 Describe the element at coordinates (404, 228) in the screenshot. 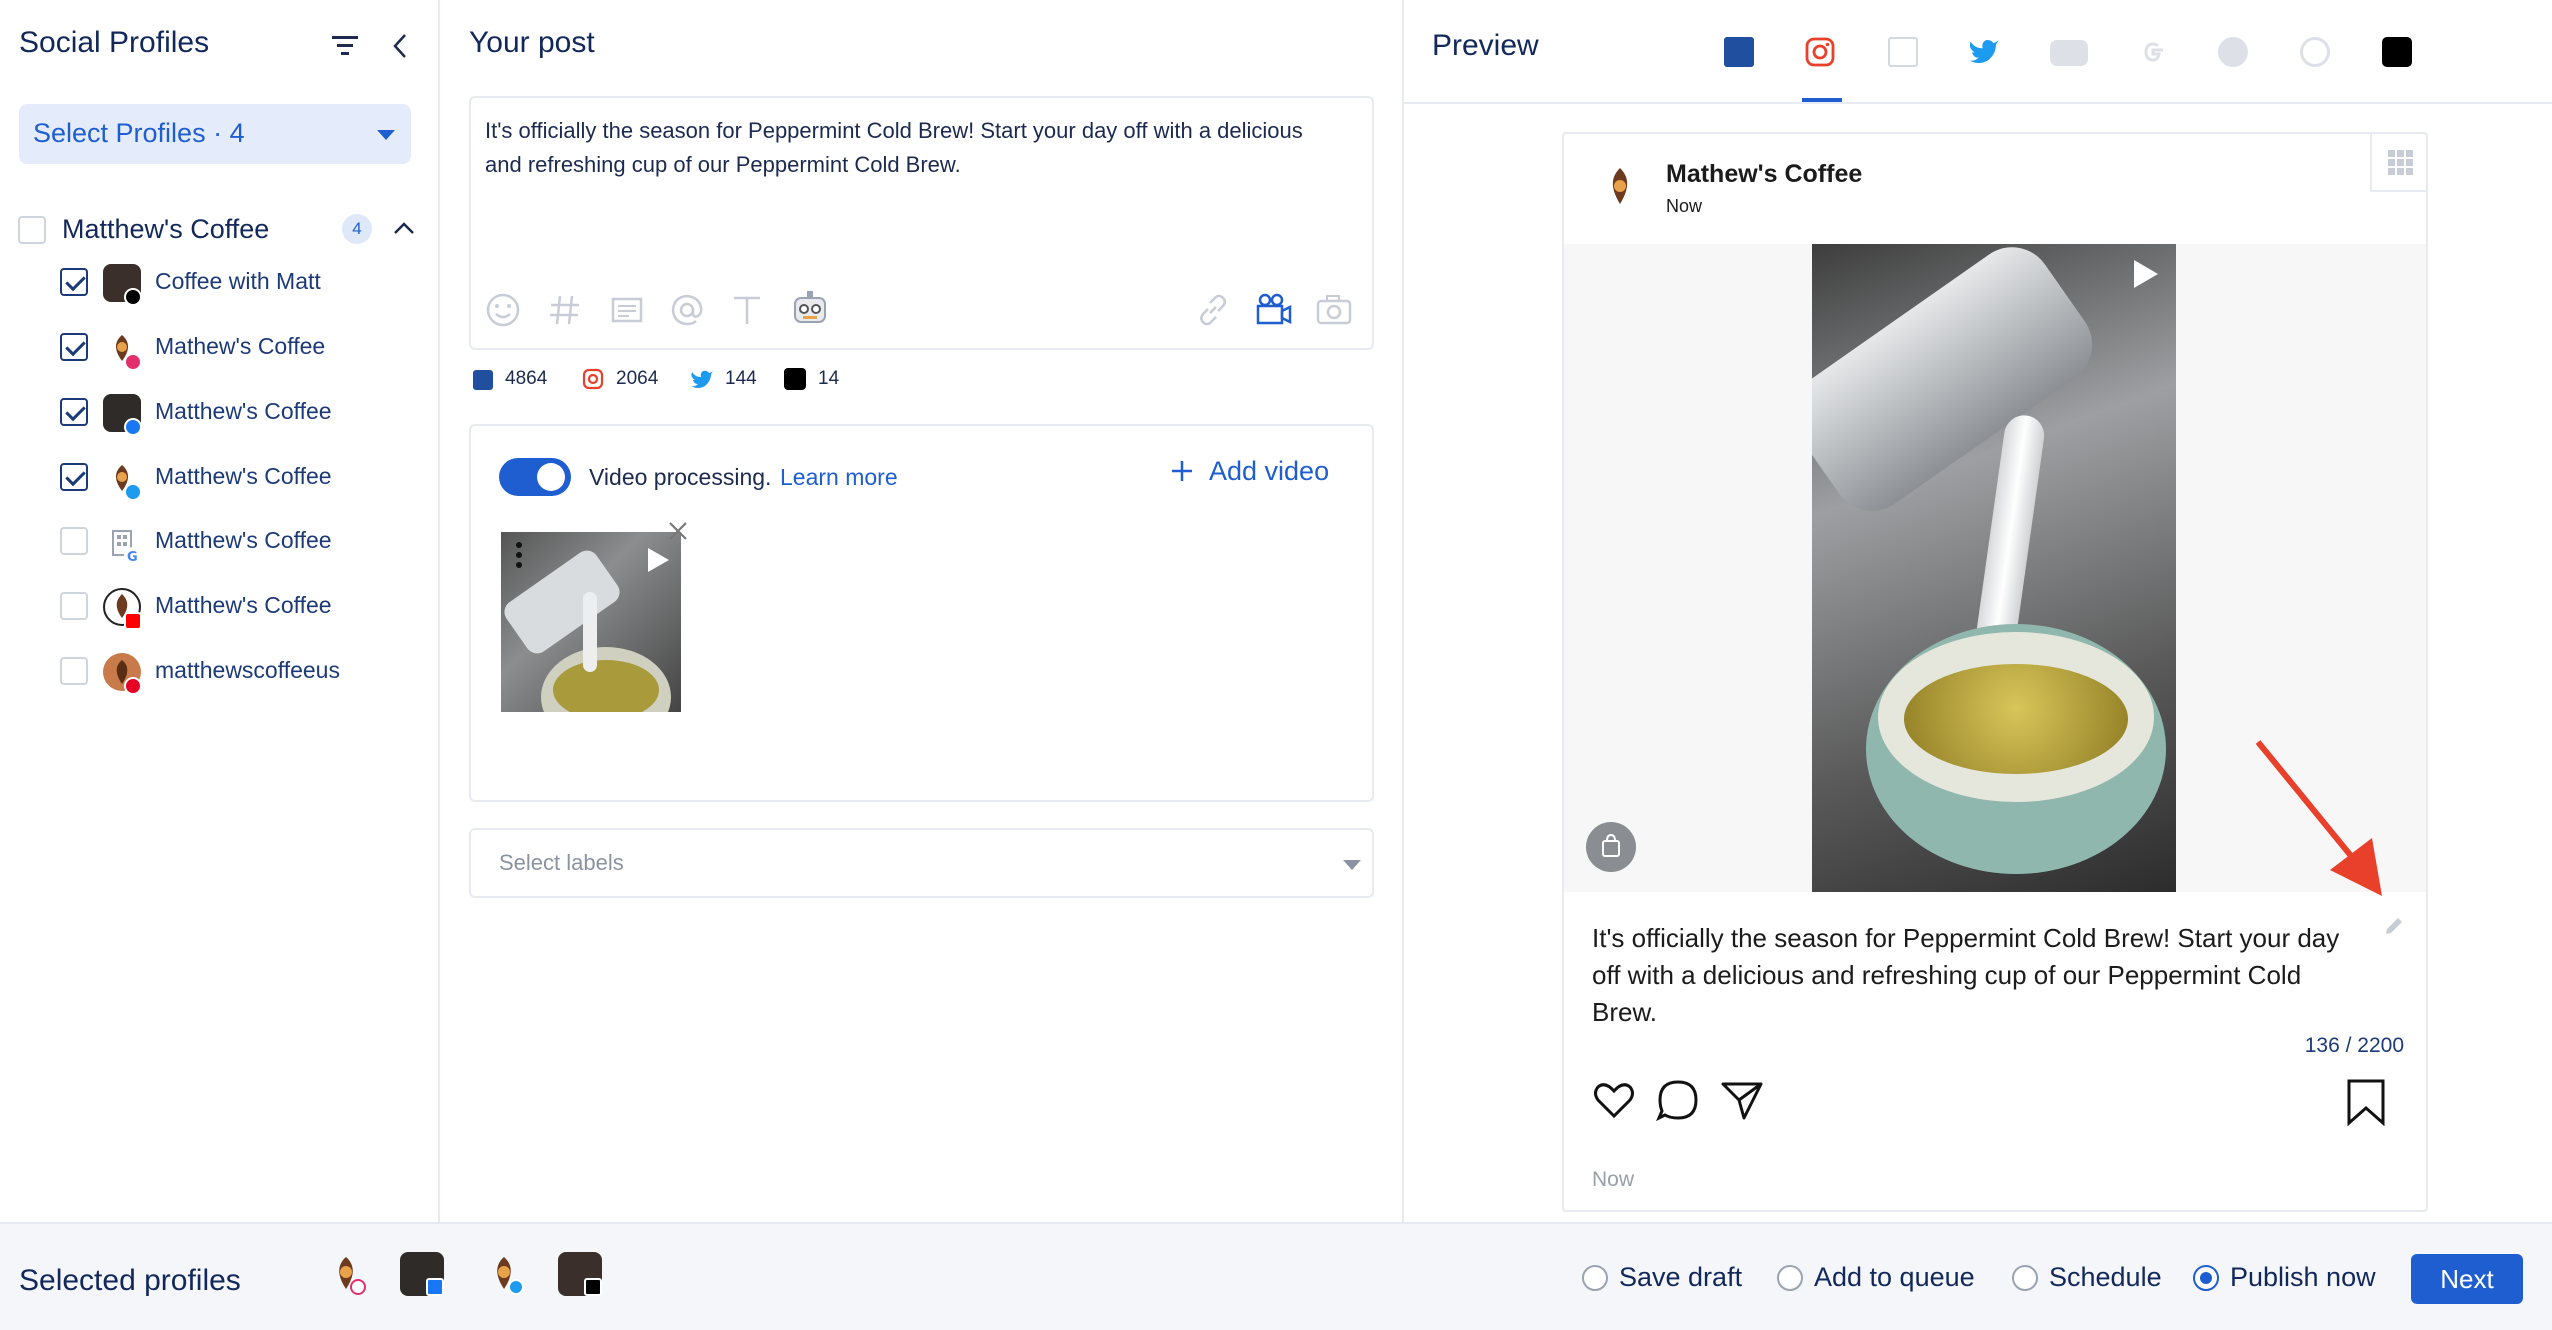

I see `chevron-up-icon` at that location.